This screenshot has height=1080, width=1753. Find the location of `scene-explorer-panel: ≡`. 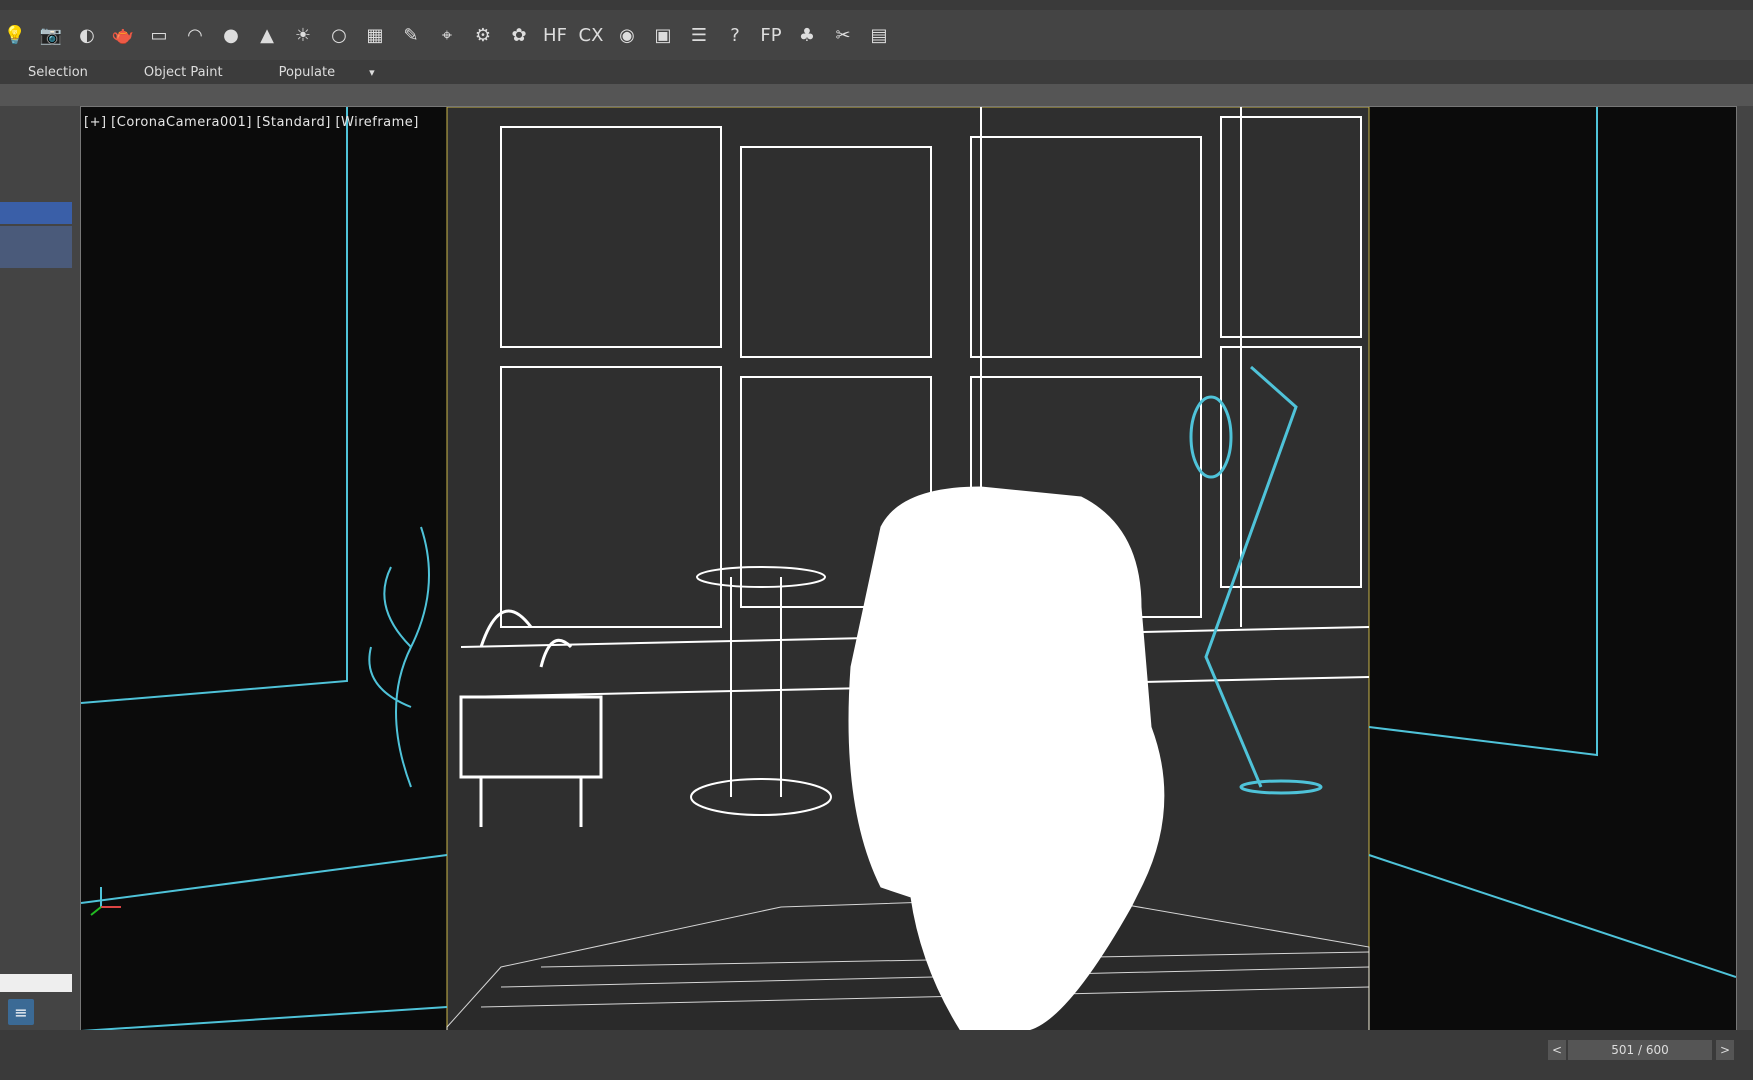

scene-explorer-panel: ≡ is located at coordinates (36, 568).